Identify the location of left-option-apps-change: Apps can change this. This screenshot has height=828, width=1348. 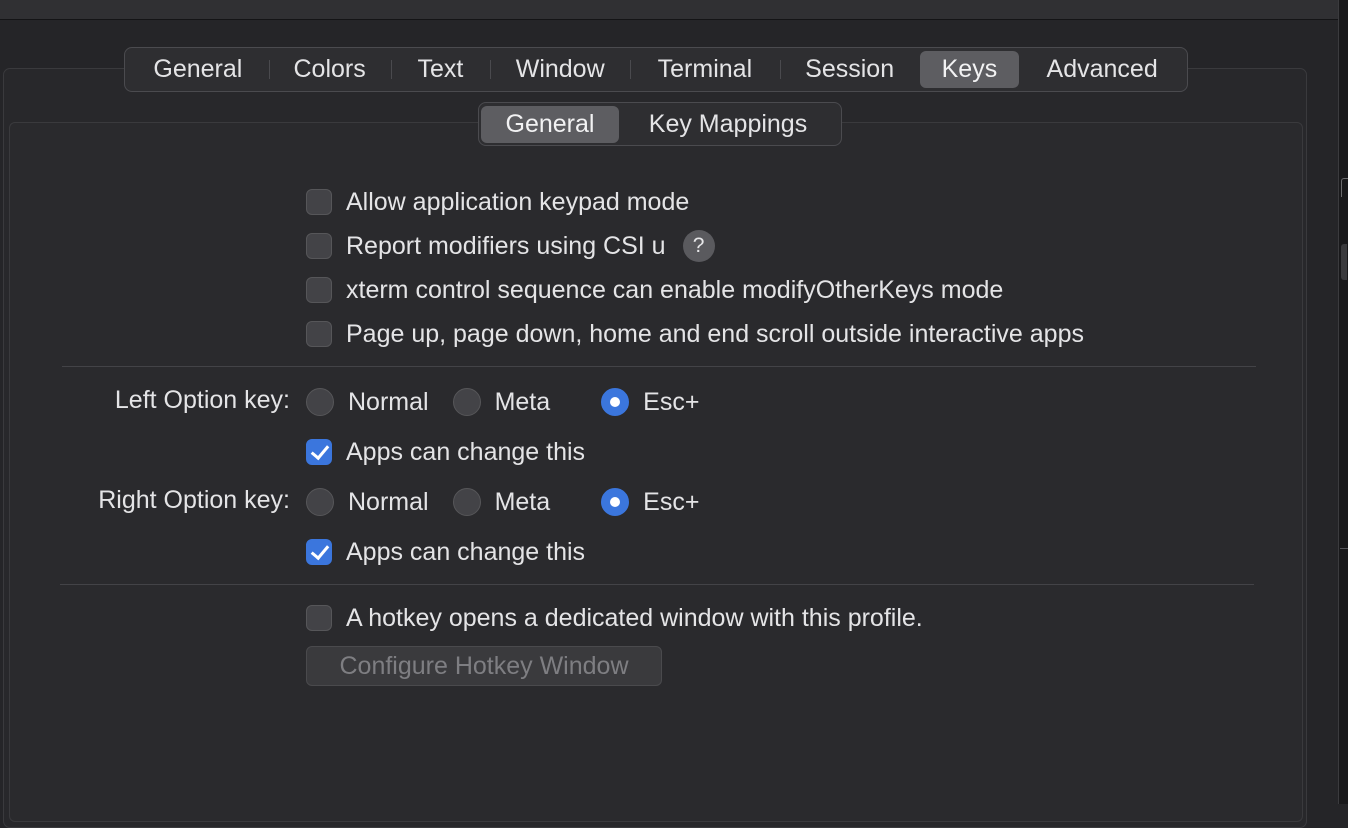
(445, 452).